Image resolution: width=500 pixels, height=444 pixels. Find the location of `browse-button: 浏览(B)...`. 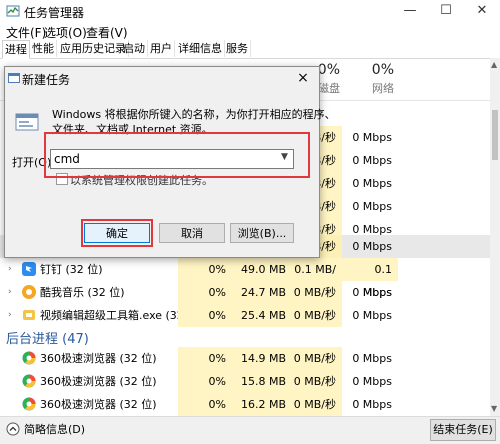

browse-button: 浏览(B)... is located at coordinates (262, 233).